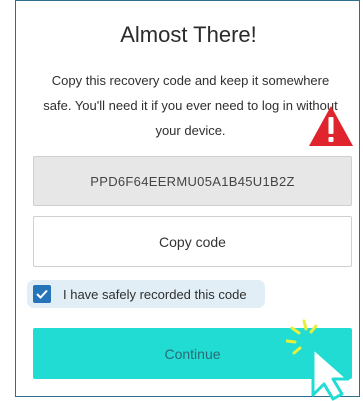 Image resolution: width=363 pixels, height=401 pixels. What do you see at coordinates (155, 294) in the screenshot?
I see `recorded-confirmation-label: I have safely recorded this code` at bounding box center [155, 294].